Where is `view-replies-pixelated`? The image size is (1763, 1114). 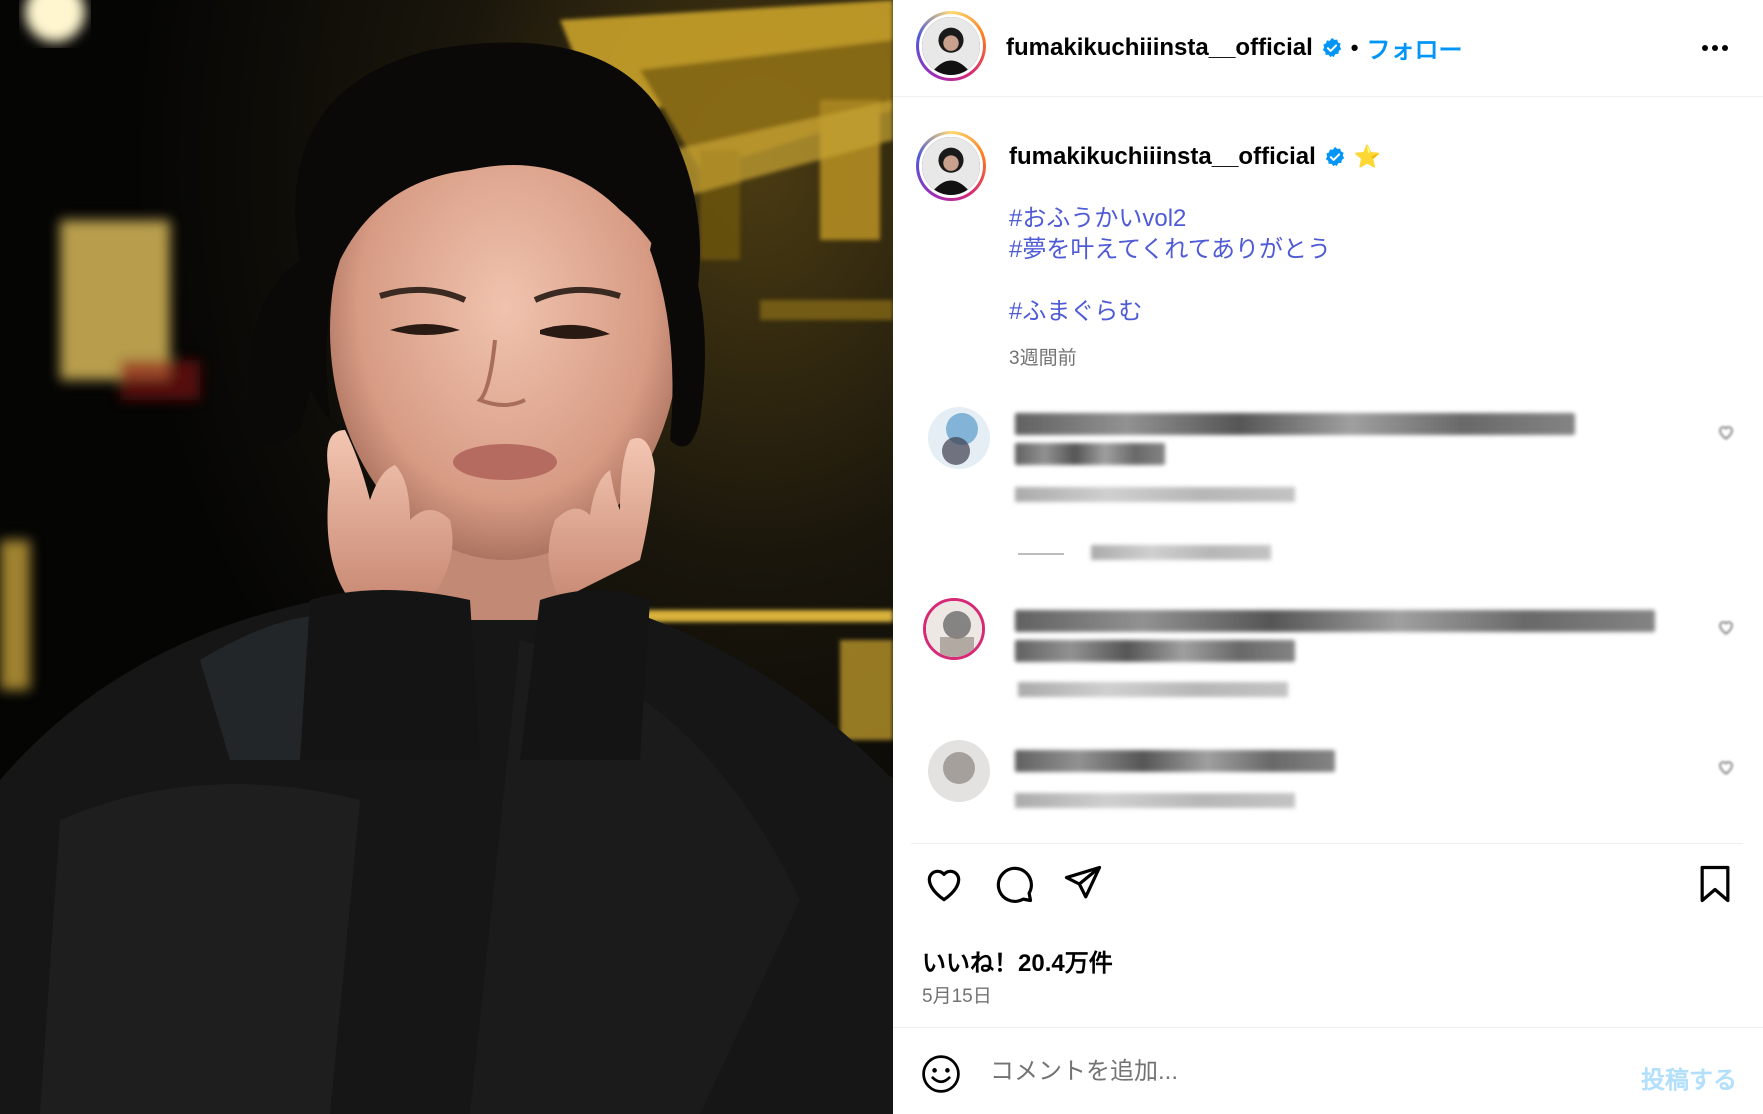
view-replies-pixelated is located at coordinates (1181, 552).